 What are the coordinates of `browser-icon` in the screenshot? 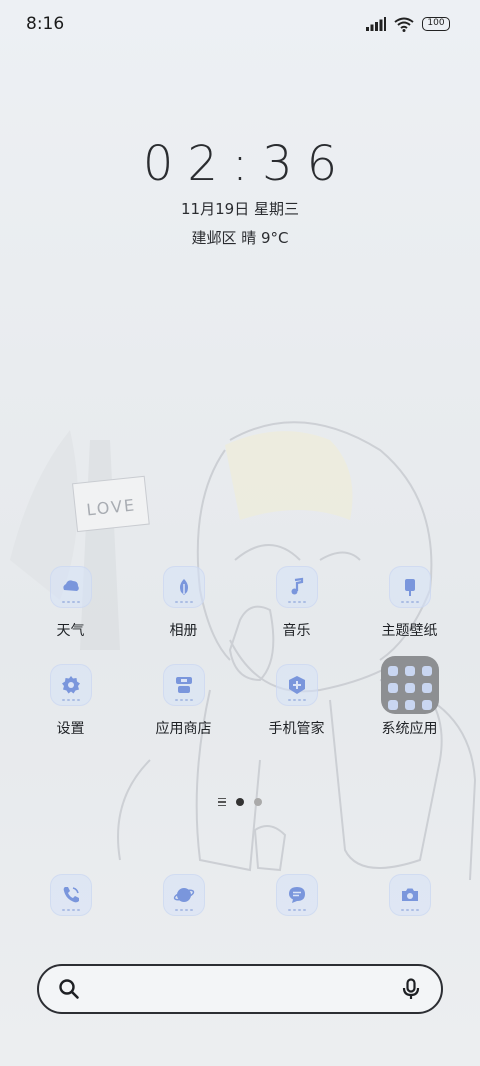 It's located at (183, 895).